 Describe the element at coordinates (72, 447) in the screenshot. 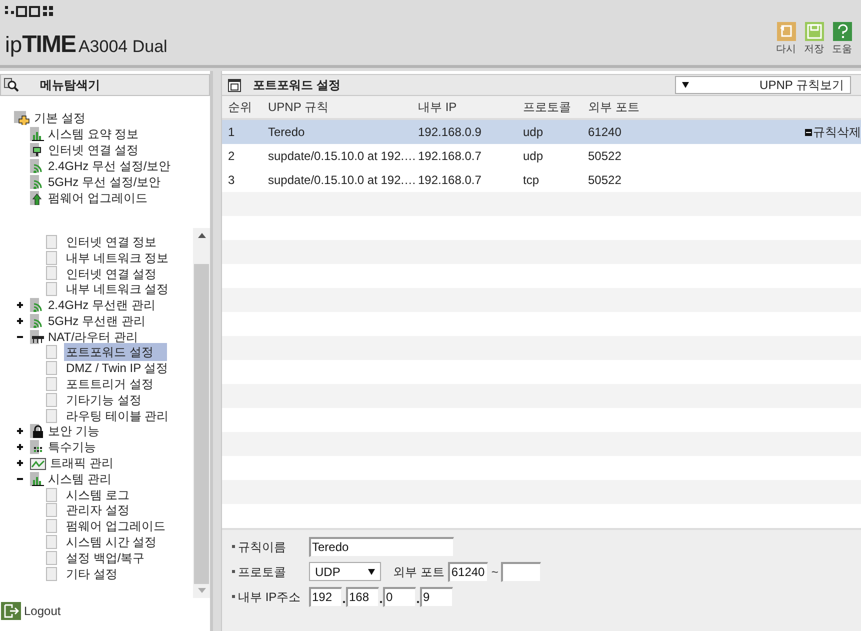

I see `tree-group-label: 특수기능` at that location.